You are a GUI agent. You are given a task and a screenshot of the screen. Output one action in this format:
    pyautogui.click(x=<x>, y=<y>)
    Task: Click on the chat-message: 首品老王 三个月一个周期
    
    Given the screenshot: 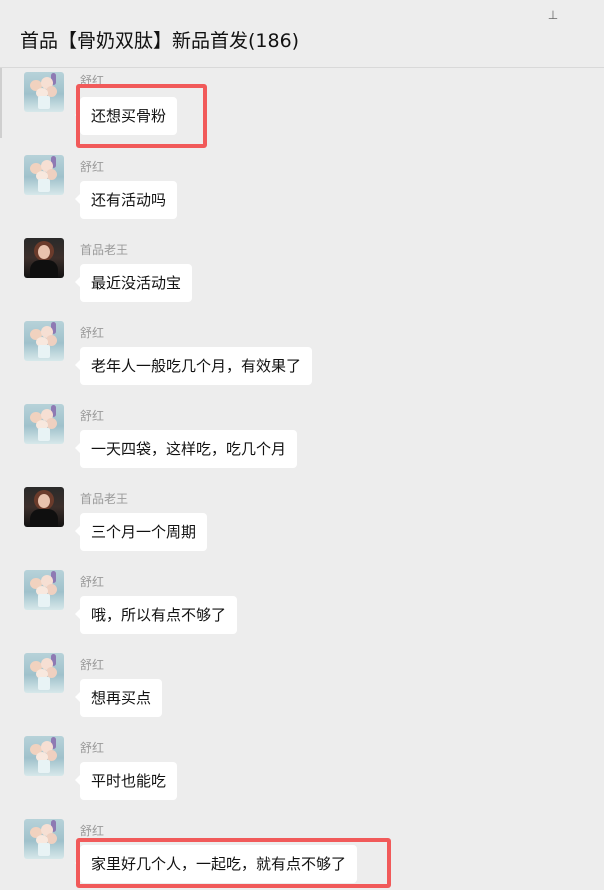 What is the action you would take?
    pyautogui.click(x=304, y=519)
    